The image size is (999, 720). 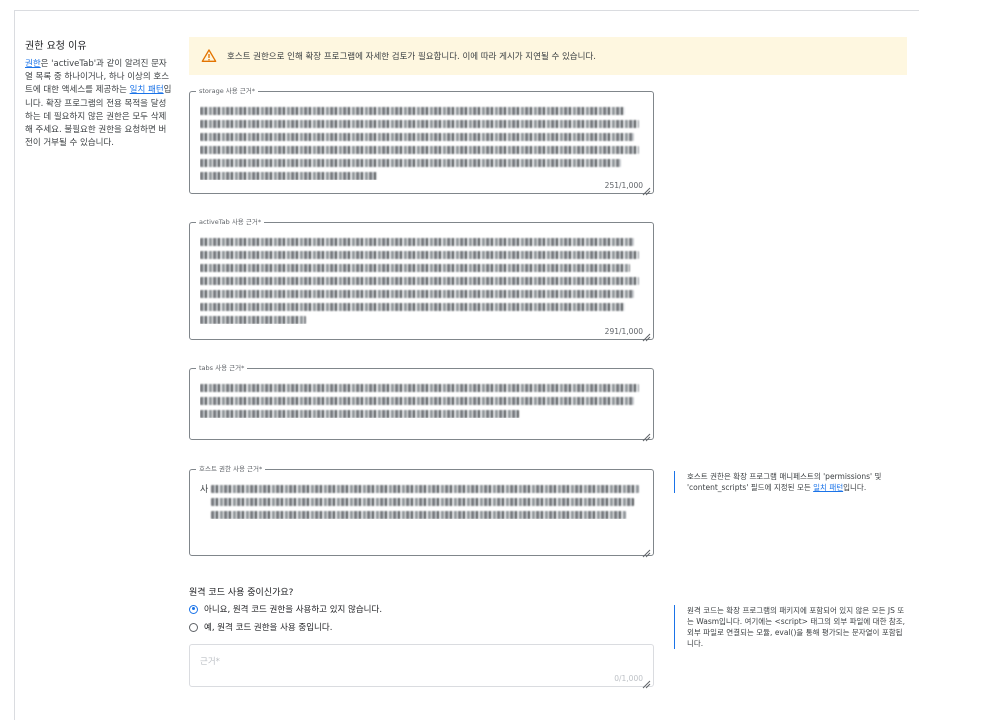 I want to click on char-count: 0/1,000, so click(x=628, y=678).